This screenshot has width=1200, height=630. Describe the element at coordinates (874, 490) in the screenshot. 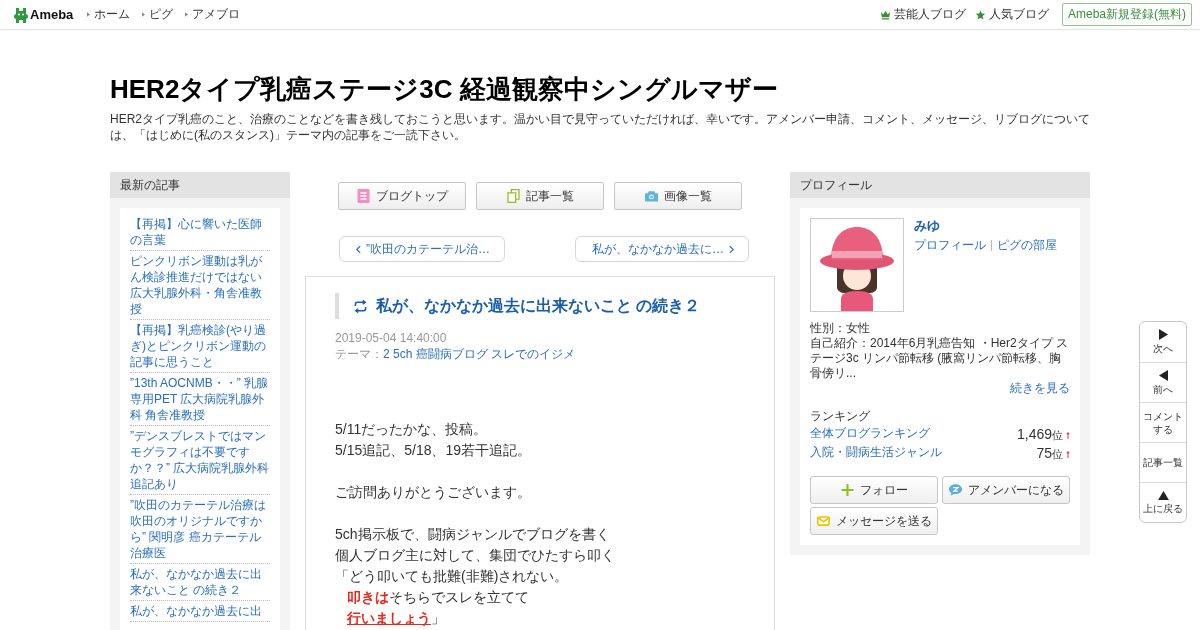

I see `follow-button: フォロー` at that location.